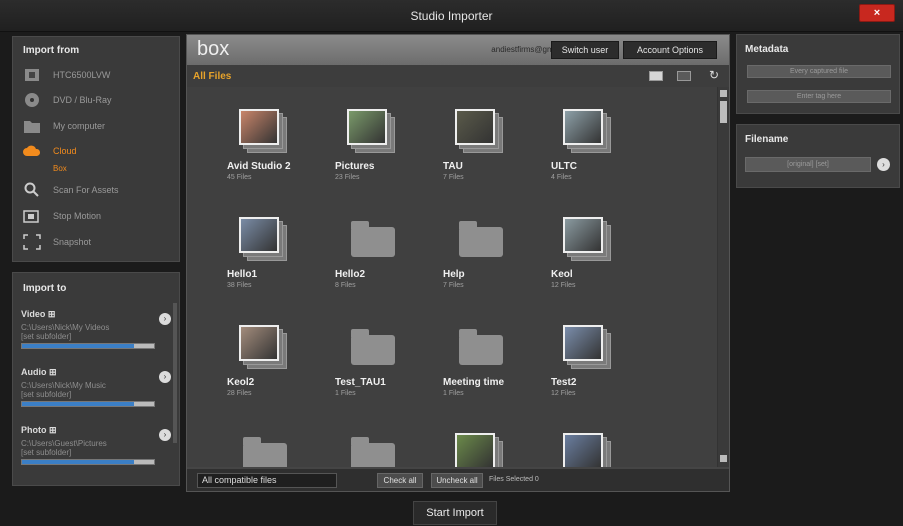 The height and width of the screenshot is (526, 903). Describe the element at coordinates (82, 75) in the screenshot. I see `source-label: HTC6500LVW` at that location.